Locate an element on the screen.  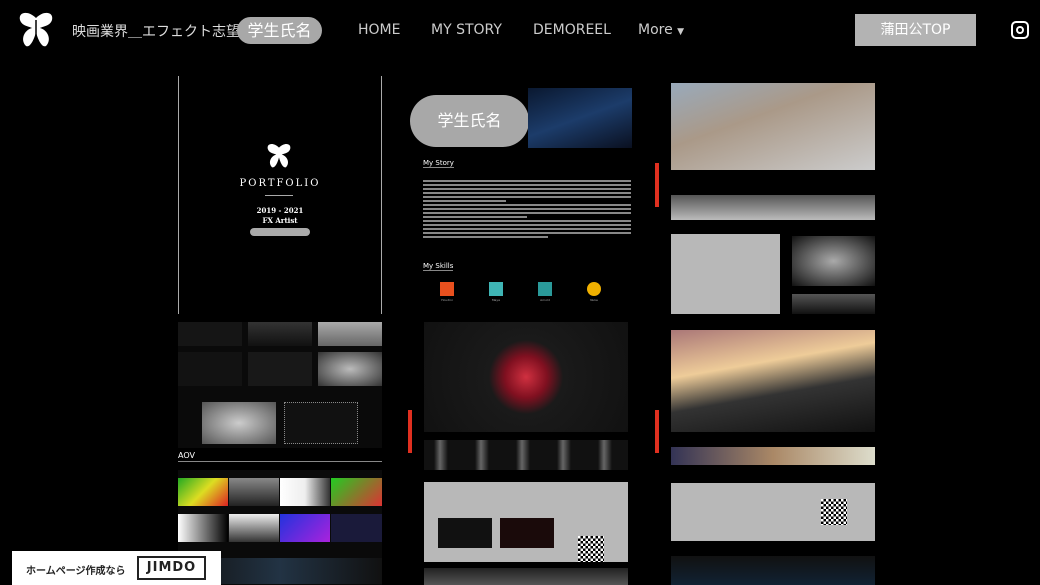
skill-label: Houdini is located at coordinates (447, 300).